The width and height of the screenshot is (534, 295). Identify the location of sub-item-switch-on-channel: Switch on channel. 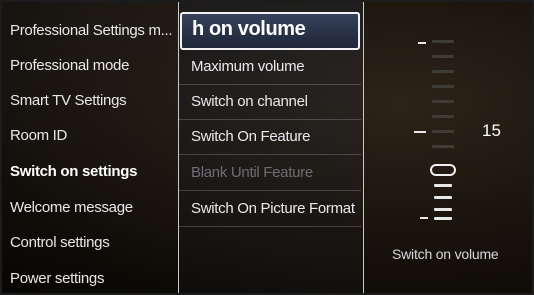
(275, 102).